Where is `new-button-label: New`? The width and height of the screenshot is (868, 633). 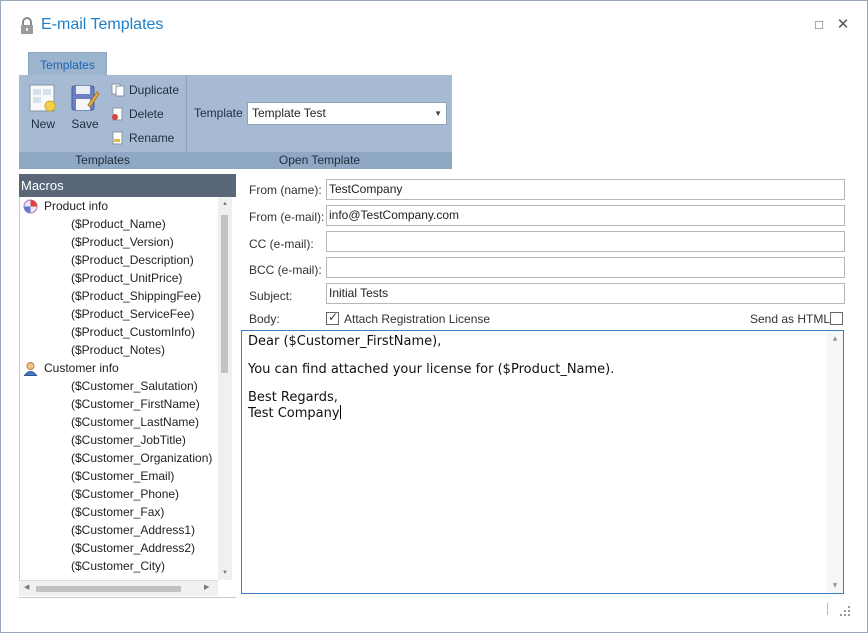
new-button-label: New is located at coordinates (42, 124).